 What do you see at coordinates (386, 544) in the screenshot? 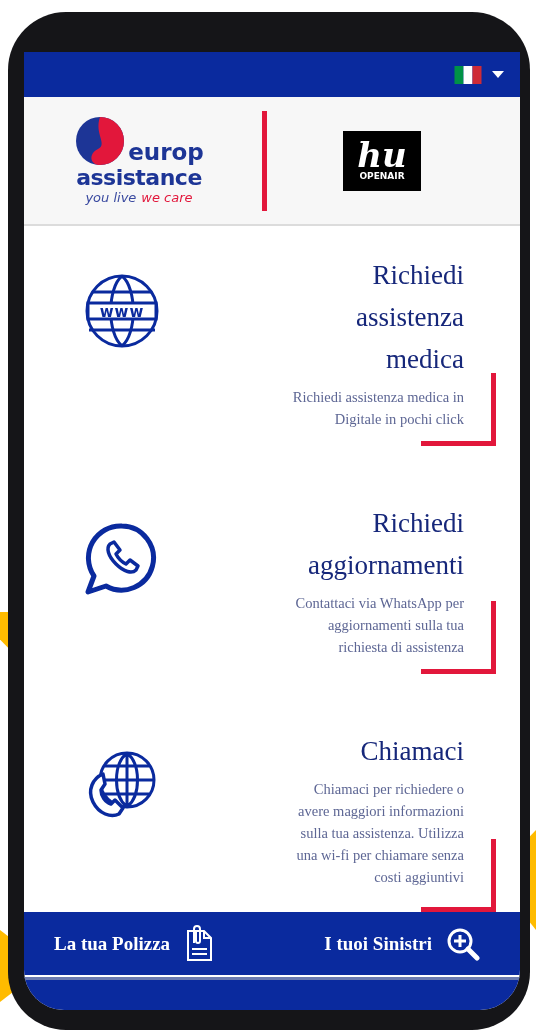
I see `service-title: Richiedi aggiornamenti` at bounding box center [386, 544].